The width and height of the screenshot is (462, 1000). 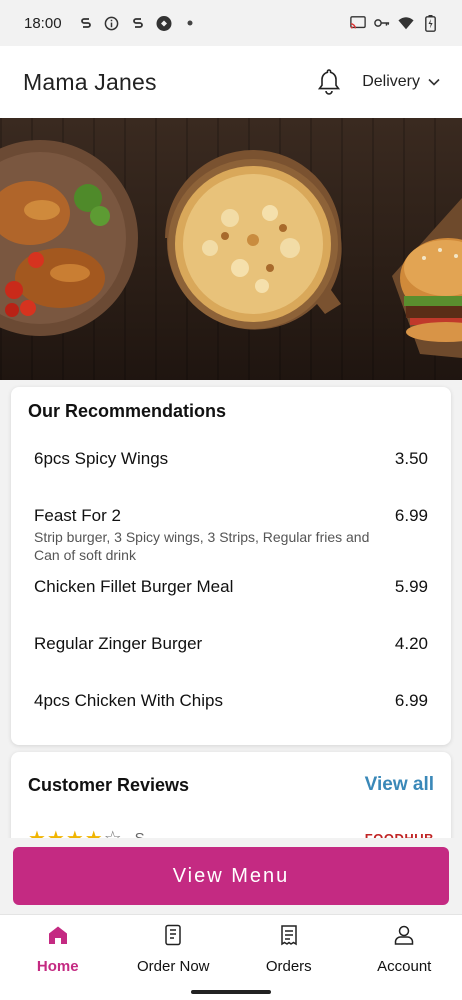 I want to click on recommendation-name: Feast For 2, so click(x=77, y=515).